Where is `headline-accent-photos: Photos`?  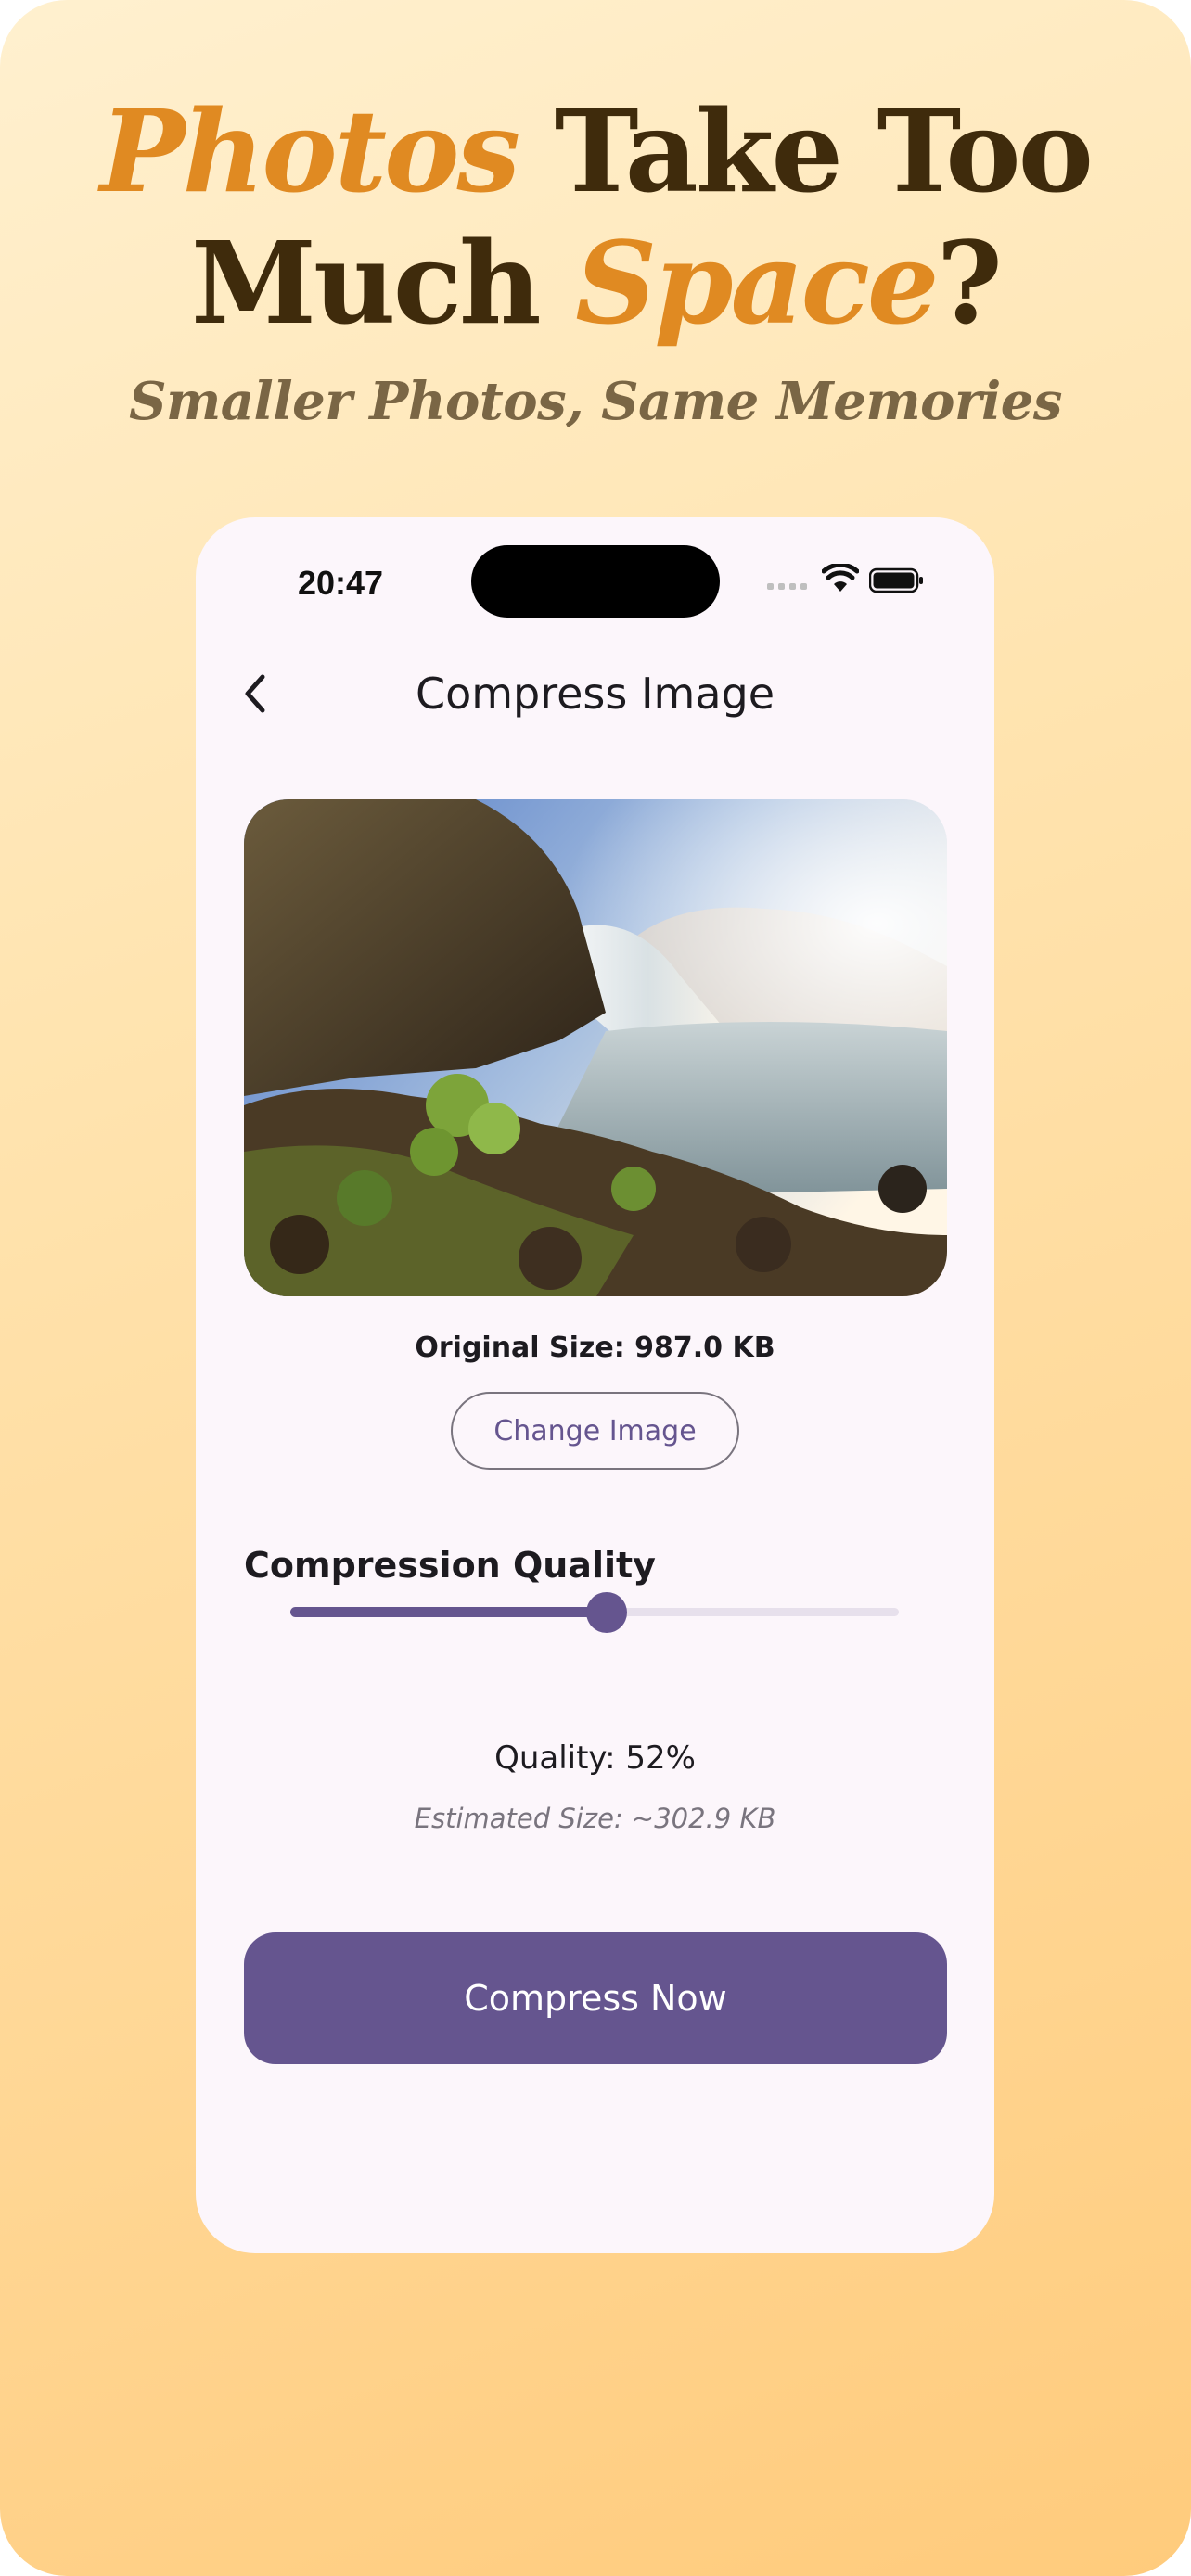
headline-accent-photos: Photos is located at coordinates (309, 151).